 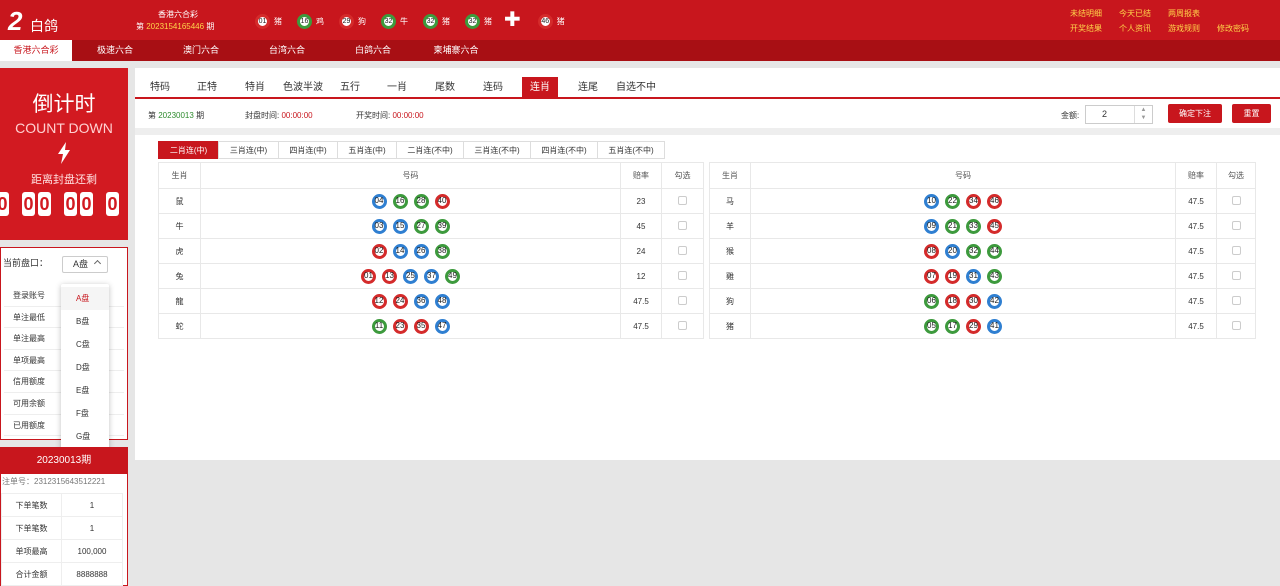 I want to click on number-ball: 06, so click(x=931, y=301).